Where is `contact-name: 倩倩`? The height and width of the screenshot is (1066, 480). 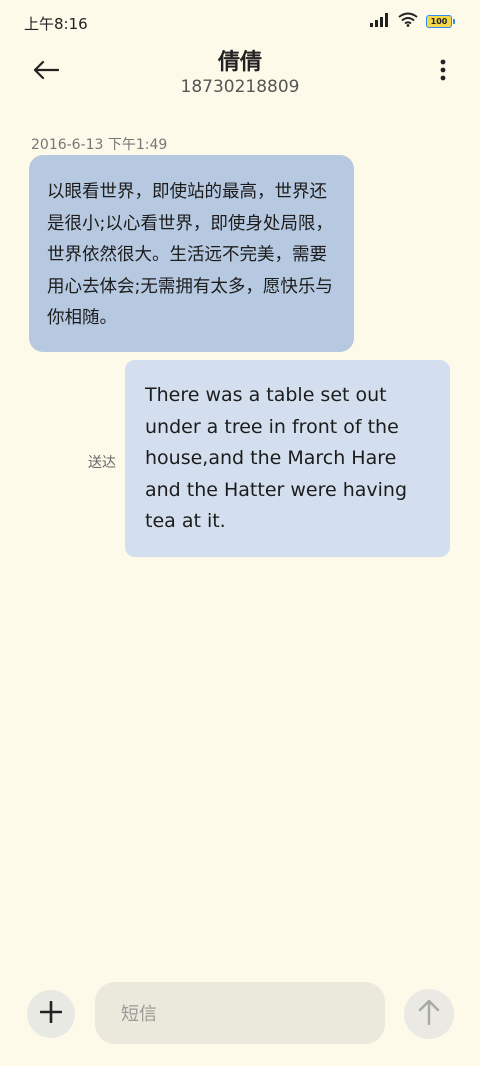 contact-name: 倩倩 is located at coordinates (239, 62).